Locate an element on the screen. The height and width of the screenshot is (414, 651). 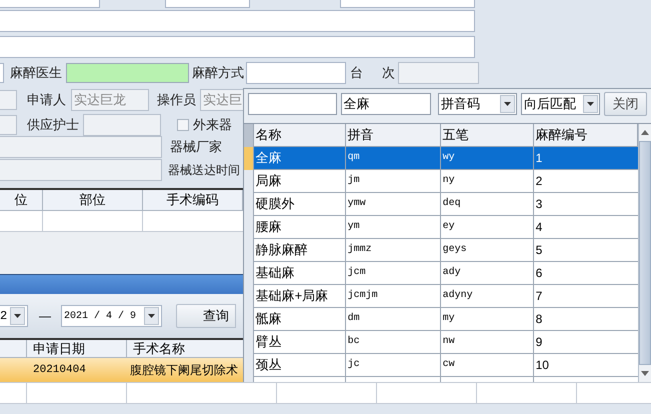
table-cell: nw is located at coordinates (487, 342).